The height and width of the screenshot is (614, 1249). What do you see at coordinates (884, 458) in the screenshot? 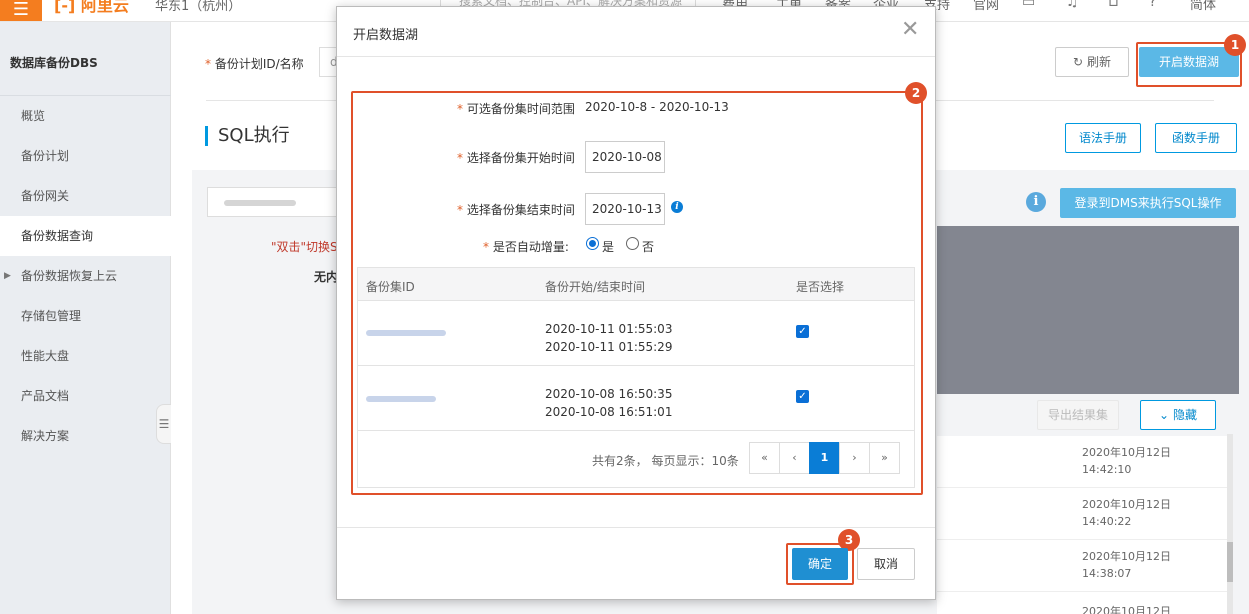
I see `last-page-button: »` at bounding box center [884, 458].